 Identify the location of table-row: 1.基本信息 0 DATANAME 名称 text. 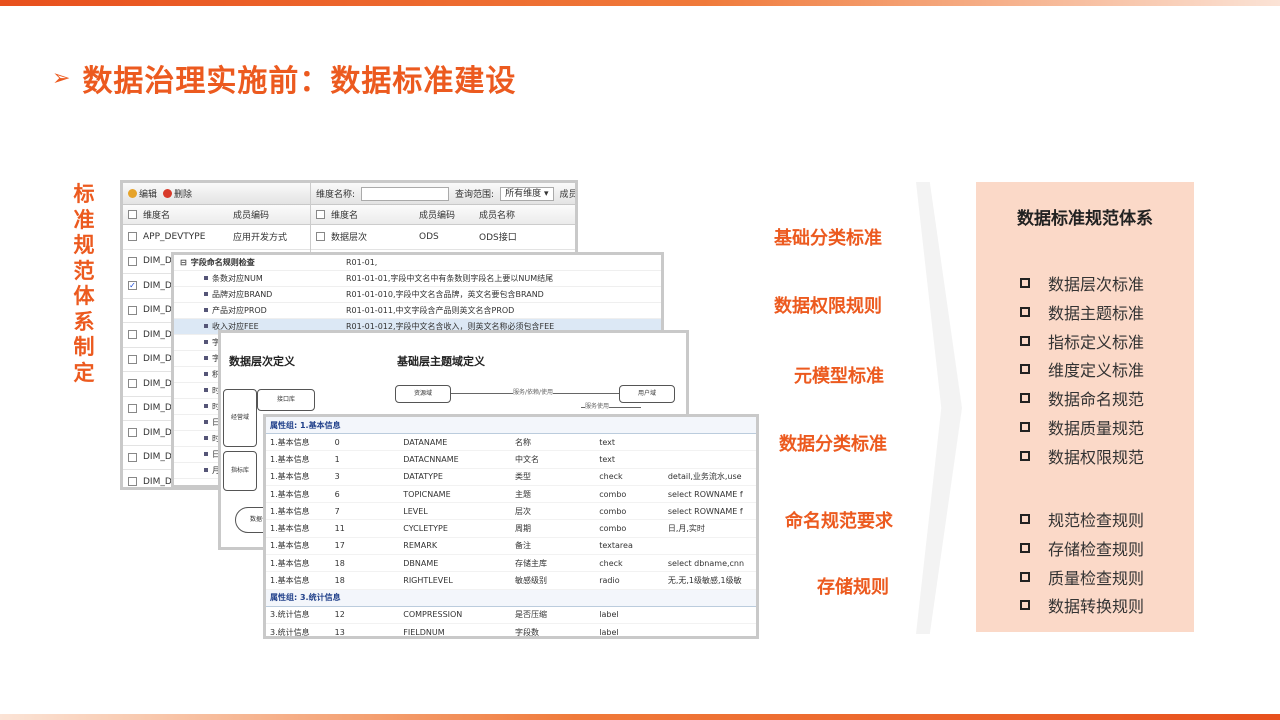
(511, 443).